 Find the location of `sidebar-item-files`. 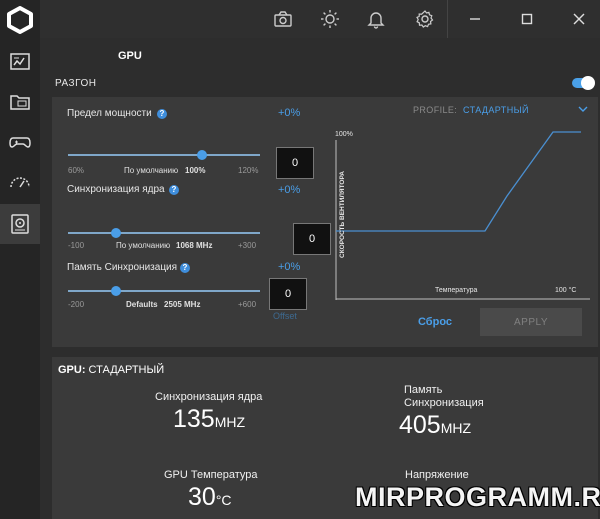

sidebar-item-files is located at coordinates (20, 102).